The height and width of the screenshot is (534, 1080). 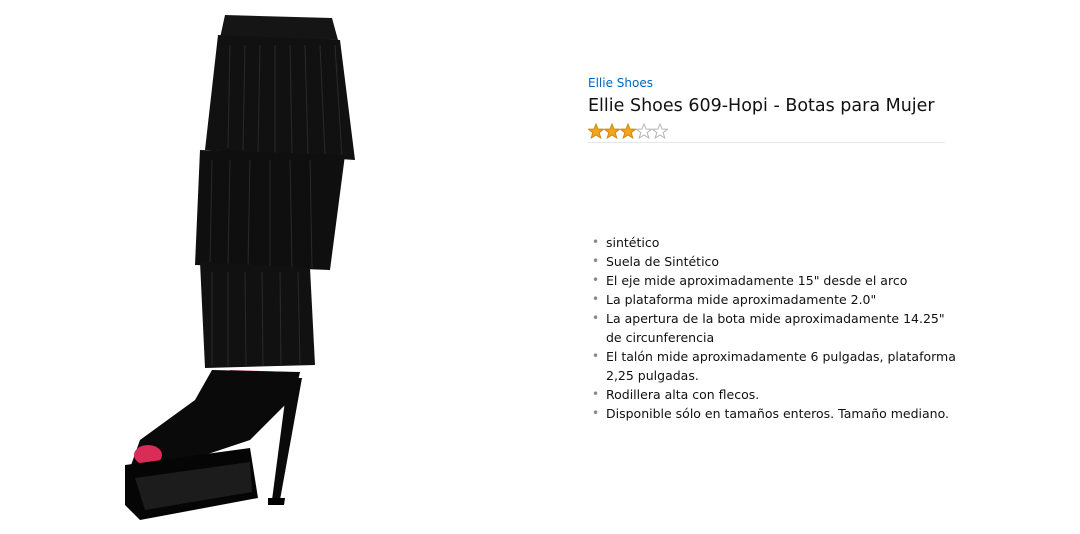 What do you see at coordinates (775, 394) in the screenshot?
I see `list-item: Rodillera alta con flecos.` at bounding box center [775, 394].